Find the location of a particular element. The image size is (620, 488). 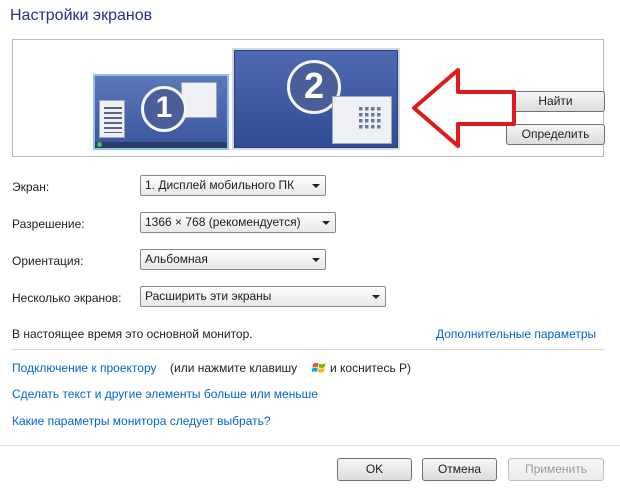

projector-hint-suffix: и коснитесь P) is located at coordinates (371, 368).